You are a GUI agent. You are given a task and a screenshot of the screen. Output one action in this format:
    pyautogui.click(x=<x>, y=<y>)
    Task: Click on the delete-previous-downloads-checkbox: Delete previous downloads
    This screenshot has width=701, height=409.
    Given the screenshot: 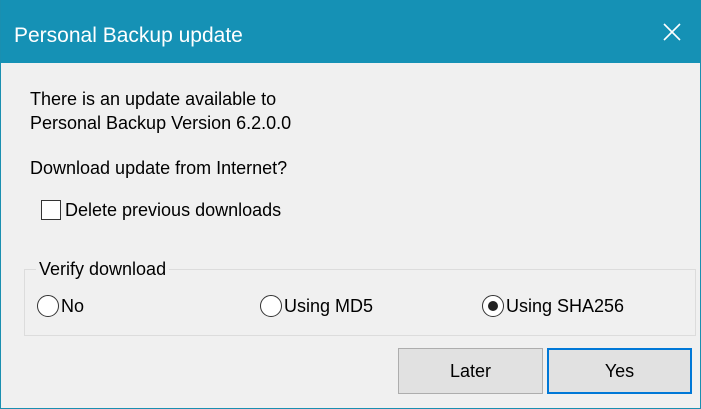 What is the action you would take?
    pyautogui.click(x=161, y=210)
    